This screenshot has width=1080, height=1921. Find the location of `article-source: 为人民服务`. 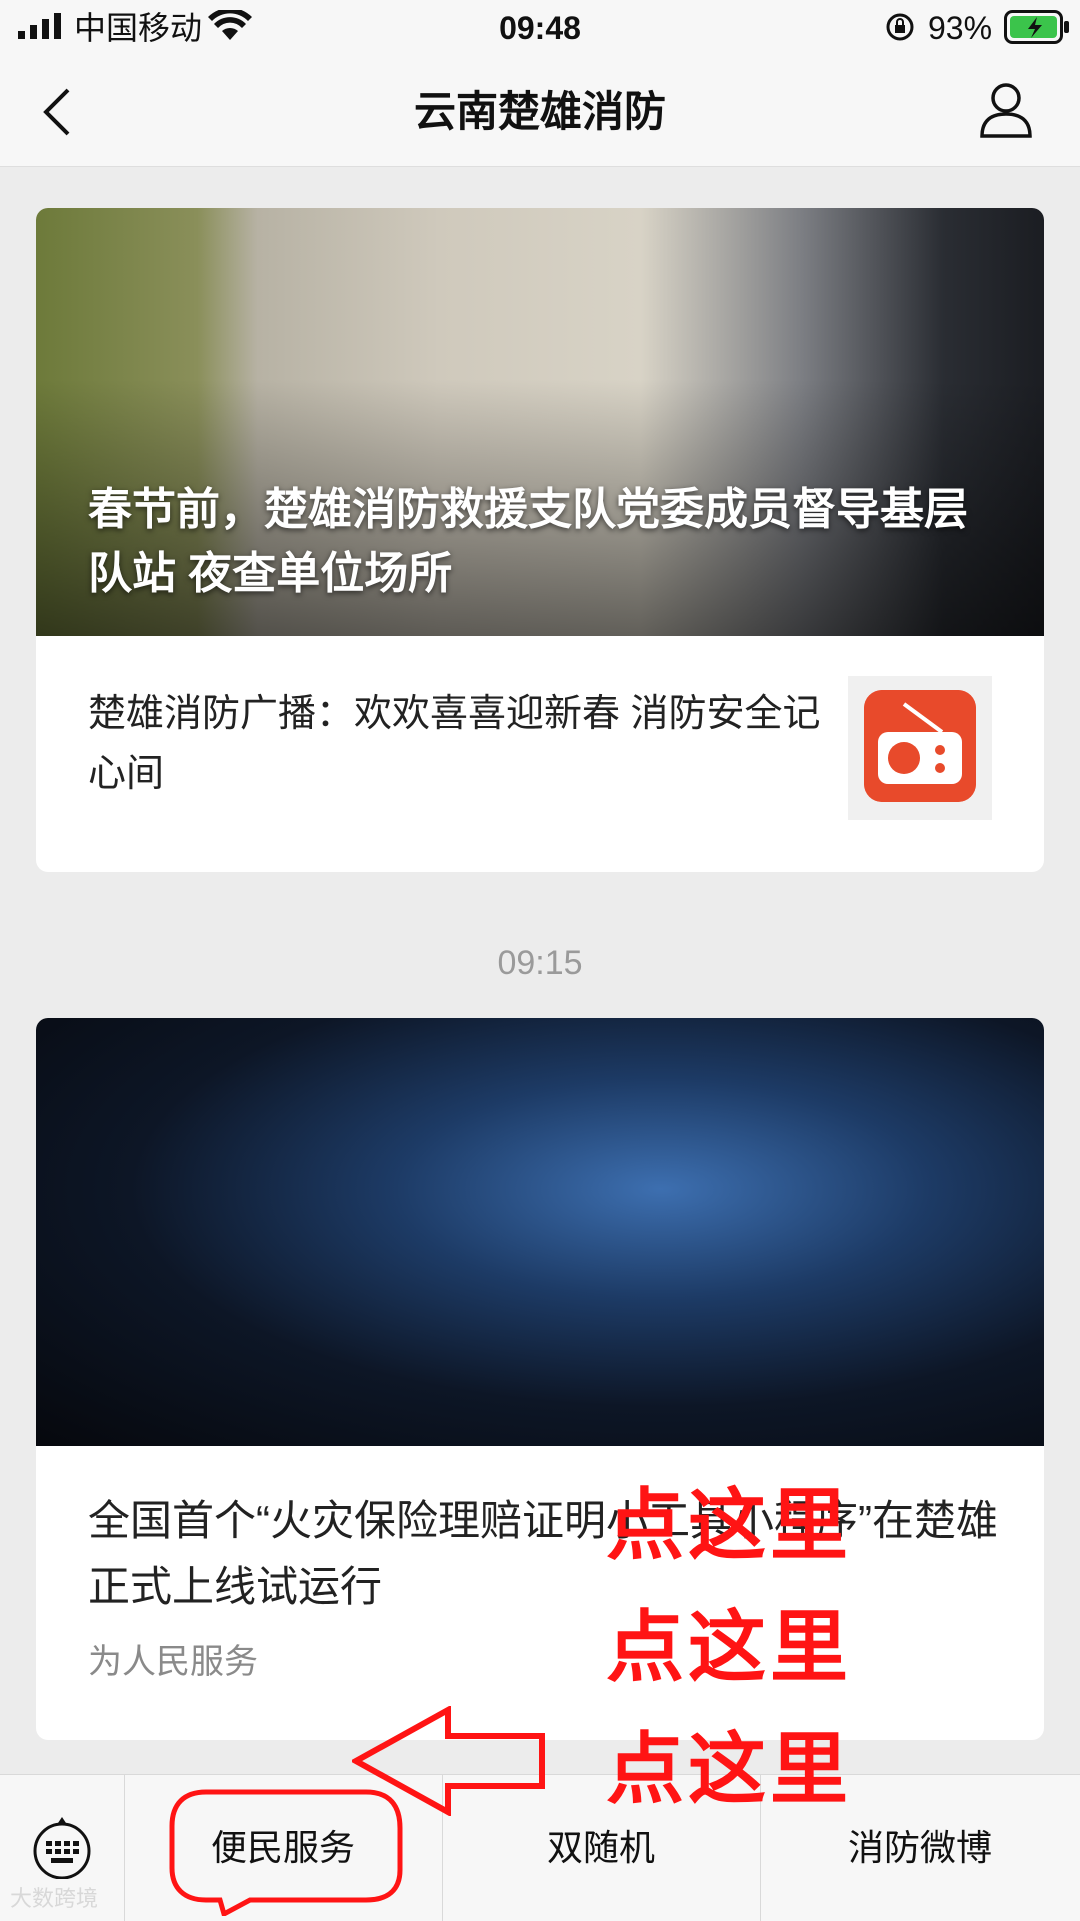

article-source: 为人民服务 is located at coordinates (173, 1662).